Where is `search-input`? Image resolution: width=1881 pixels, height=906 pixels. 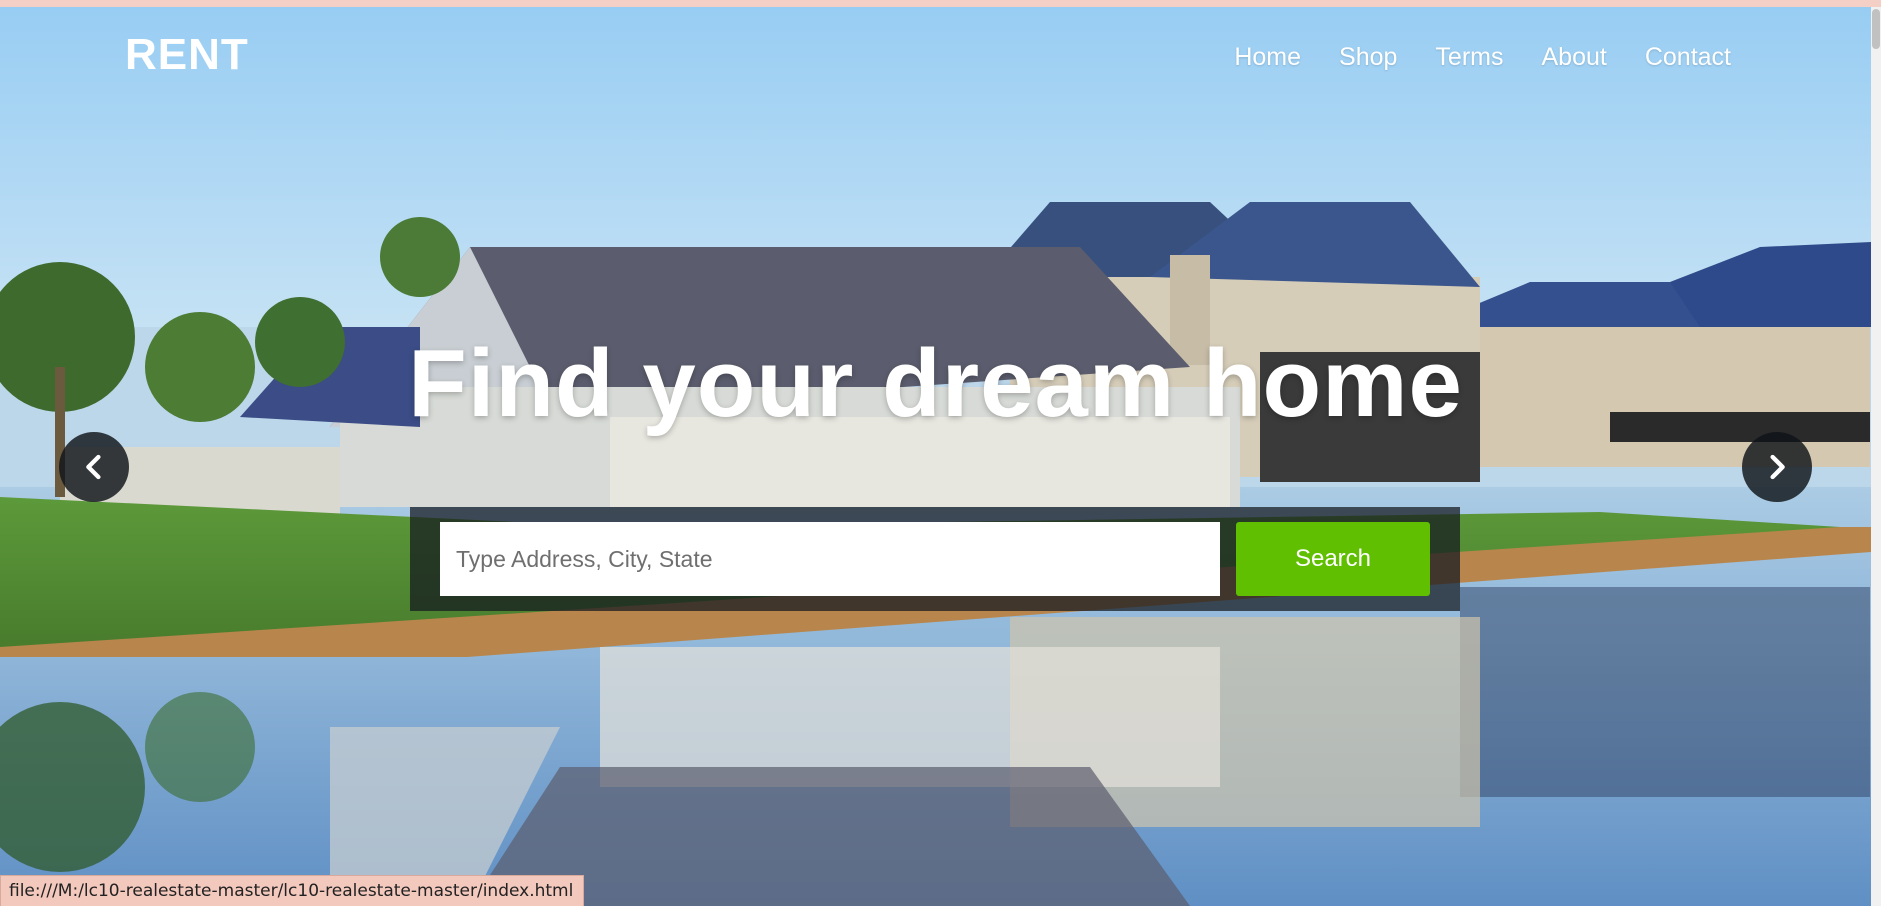
search-input is located at coordinates (830, 559).